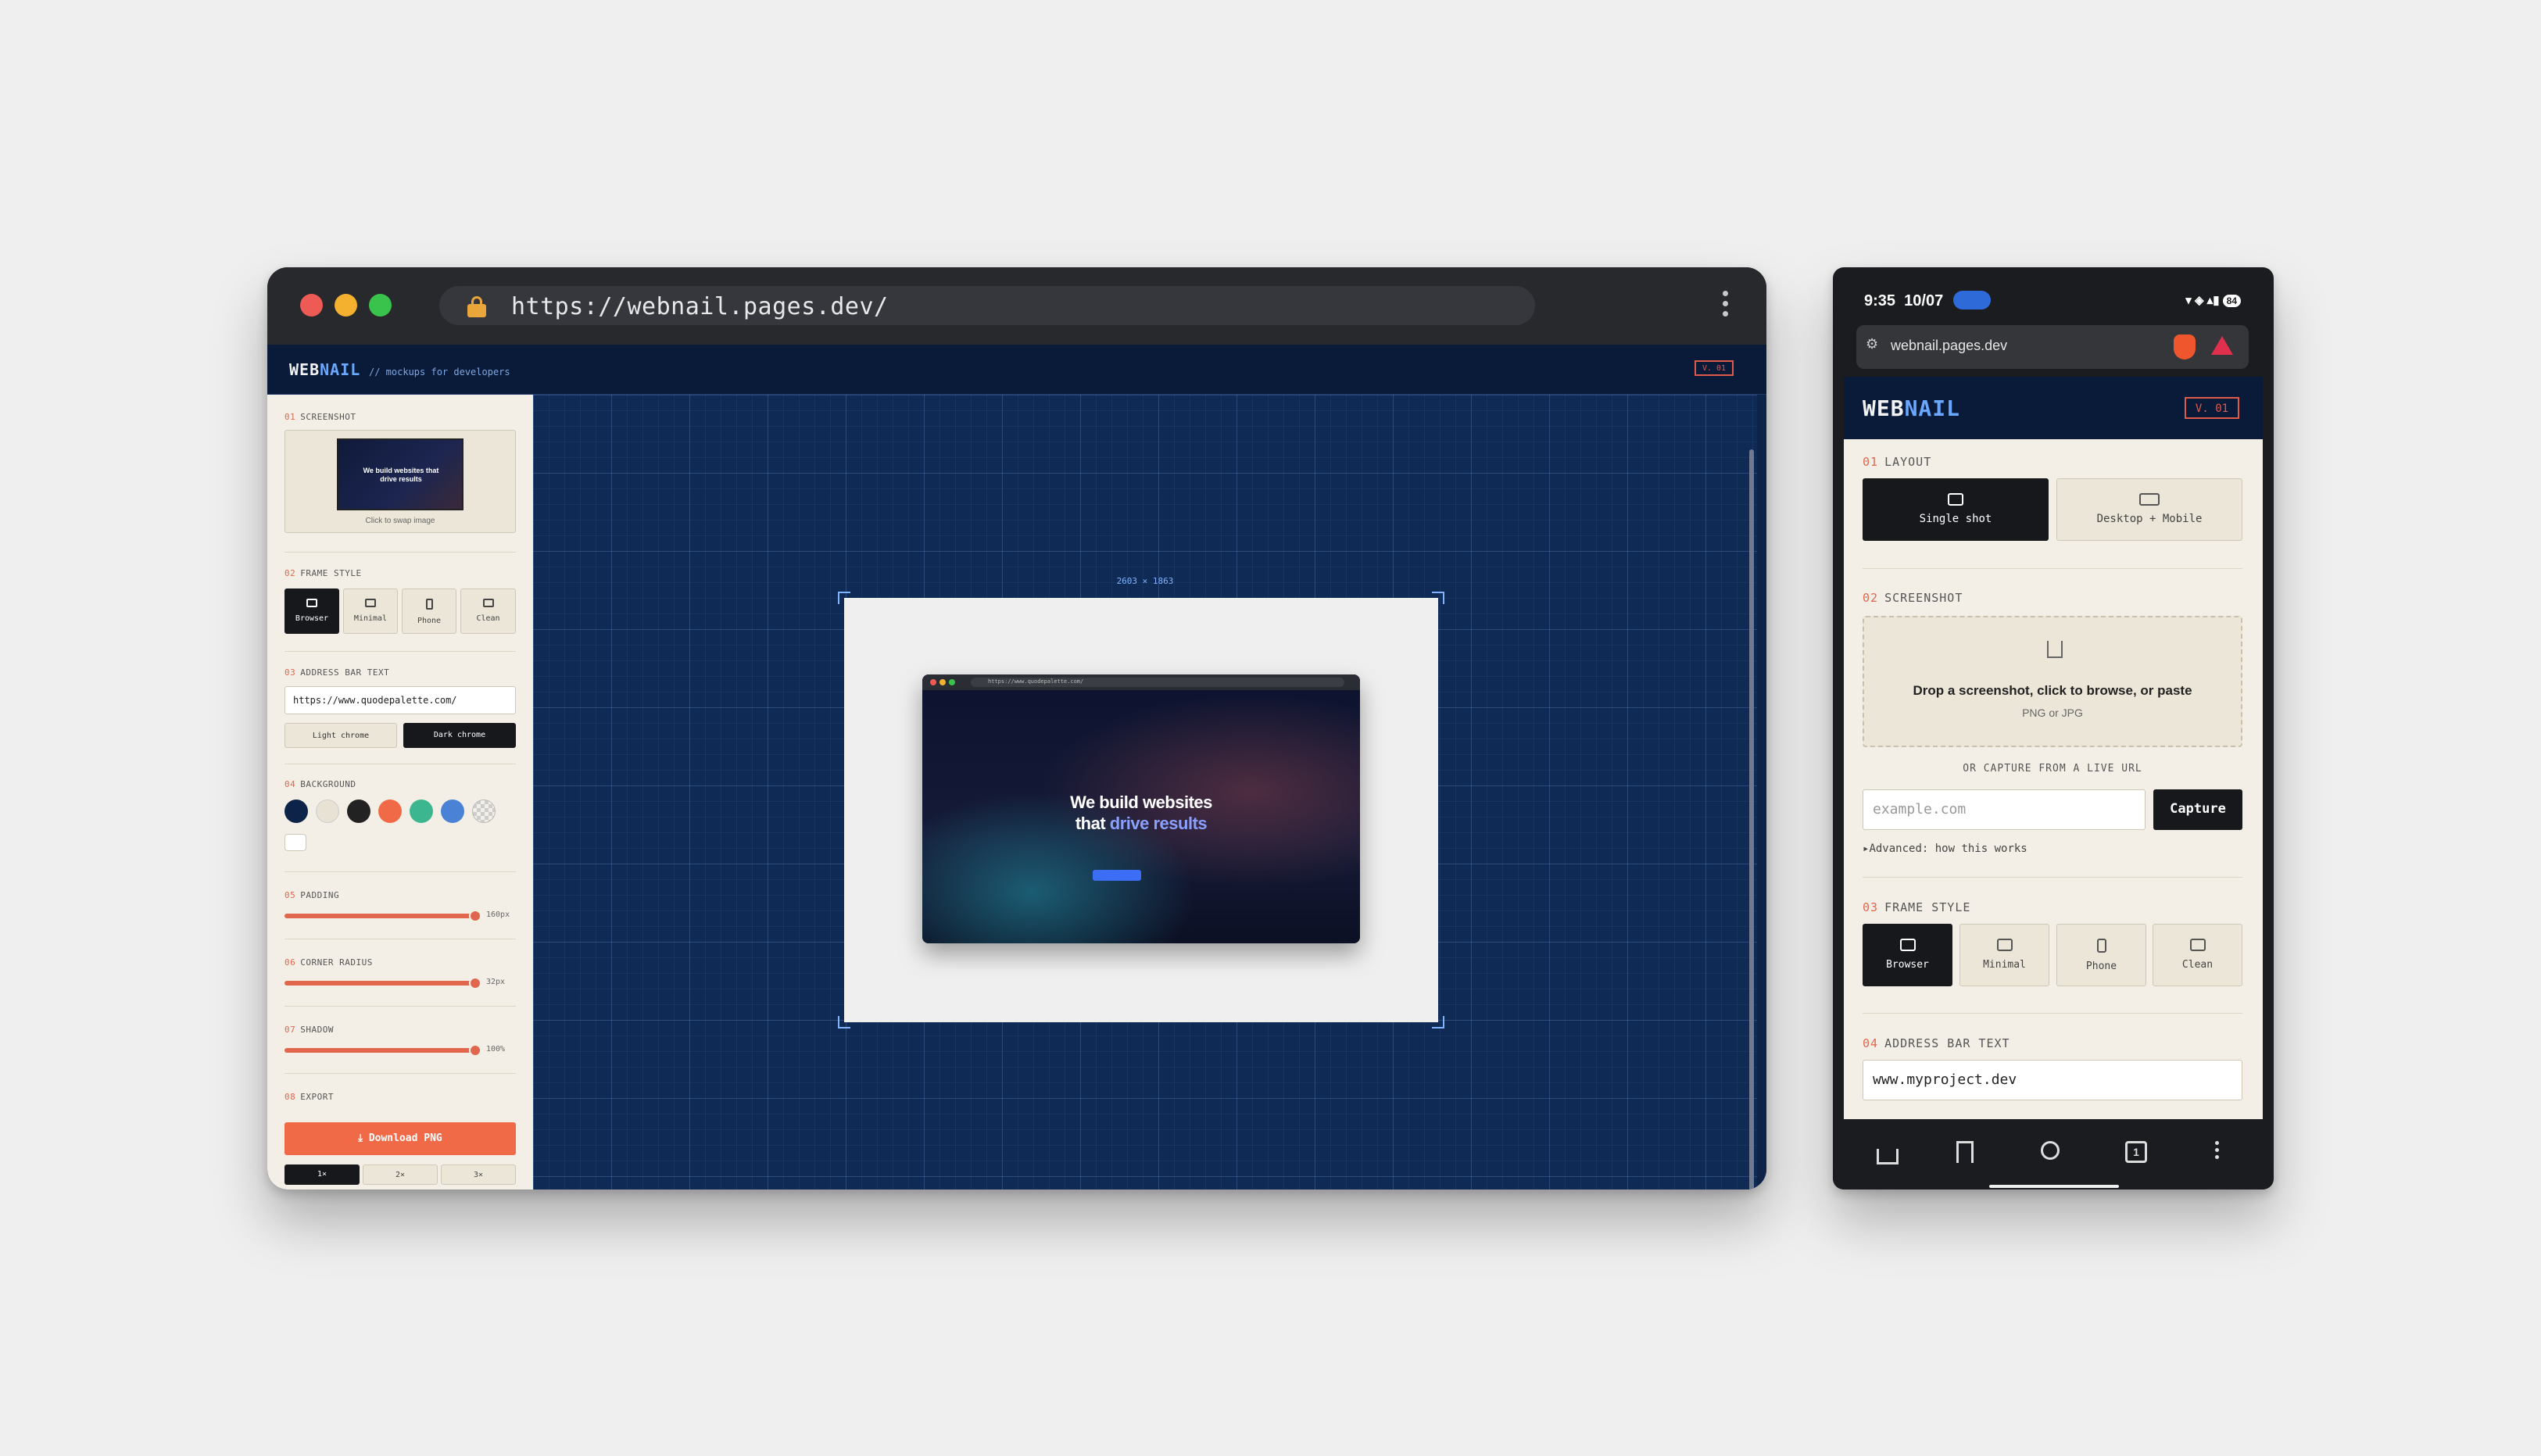  Describe the element at coordinates (322, 1174) in the screenshot. I see `scale-1x-button: 1×` at that location.